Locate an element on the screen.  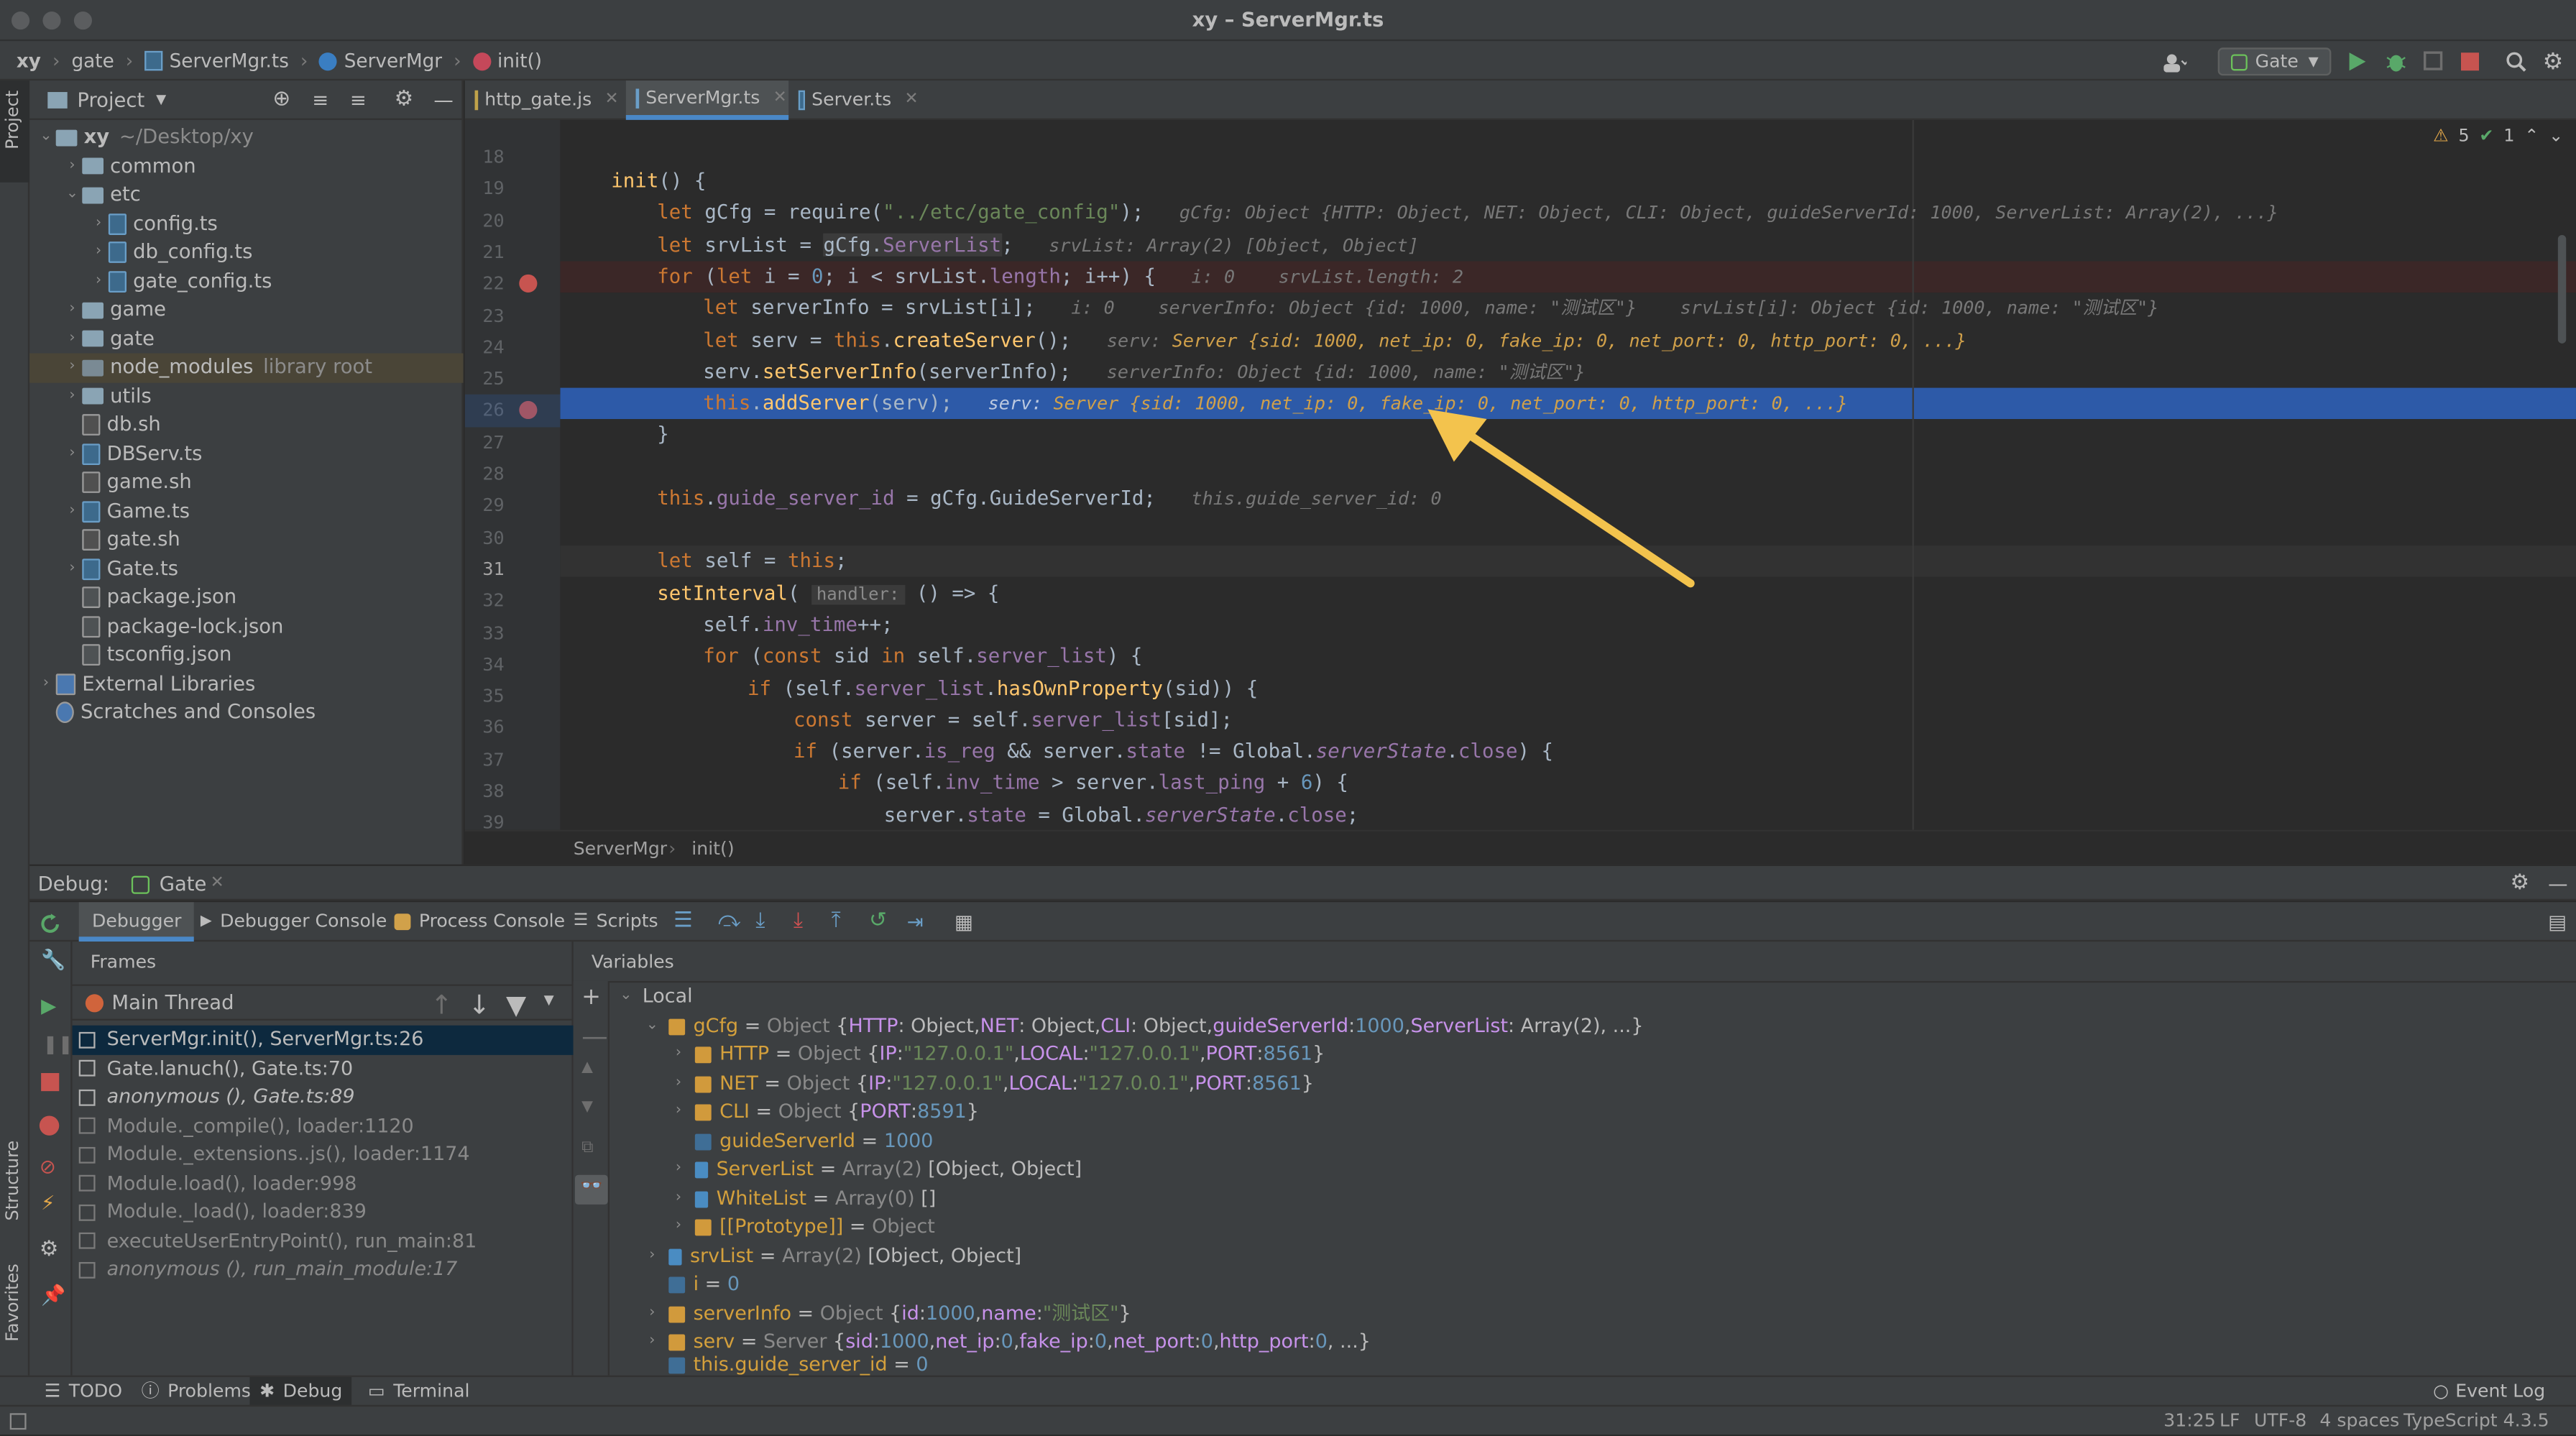
variable-scope: ⌄ Local is located at coordinates (654, 997).